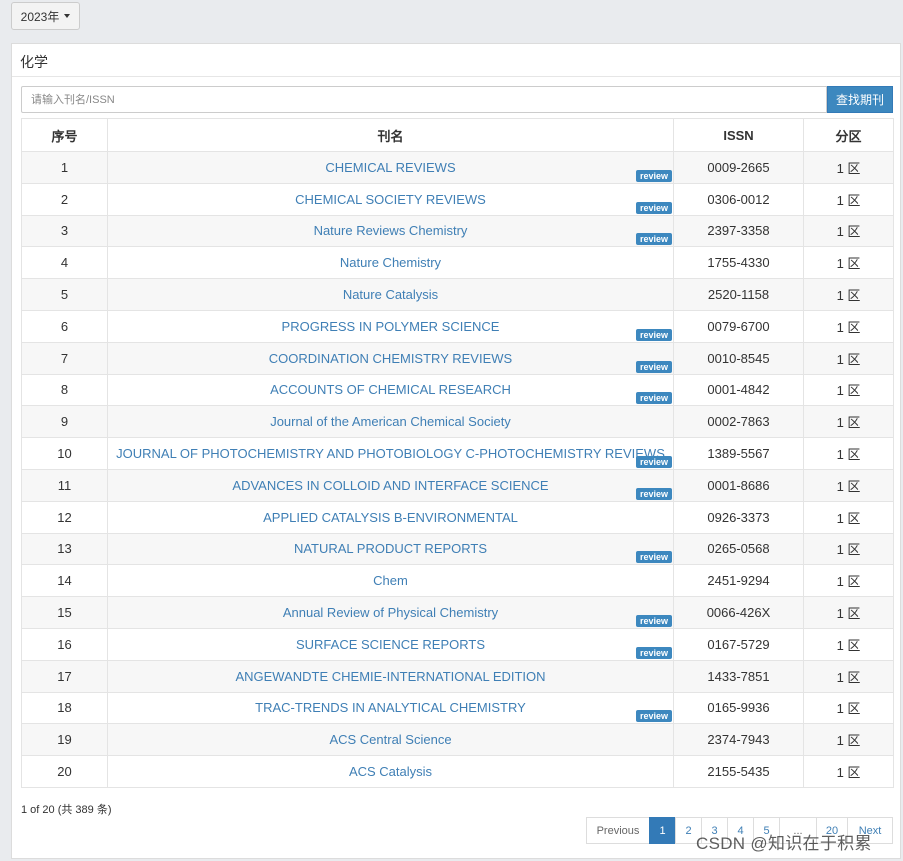  I want to click on journal-name-link: APPLIED CATALYSIS B-ENVIRONMENTAL, so click(390, 517).